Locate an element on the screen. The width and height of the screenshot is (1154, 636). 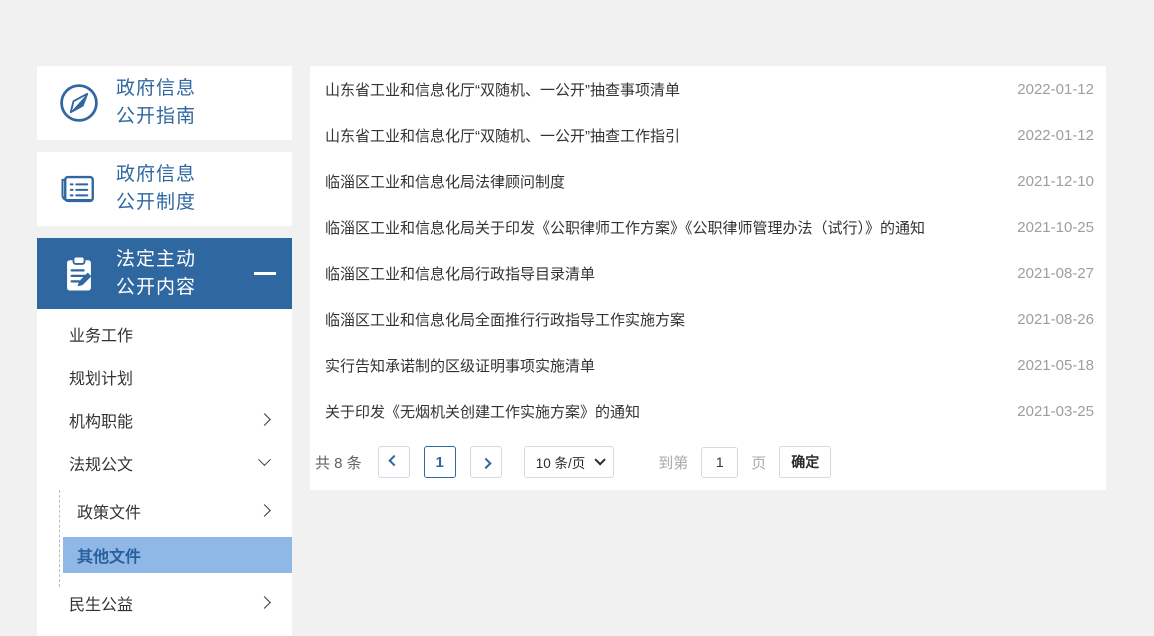
sidebar-item-gov-info-system: 政府信息 公开制度 is located at coordinates (164, 189).